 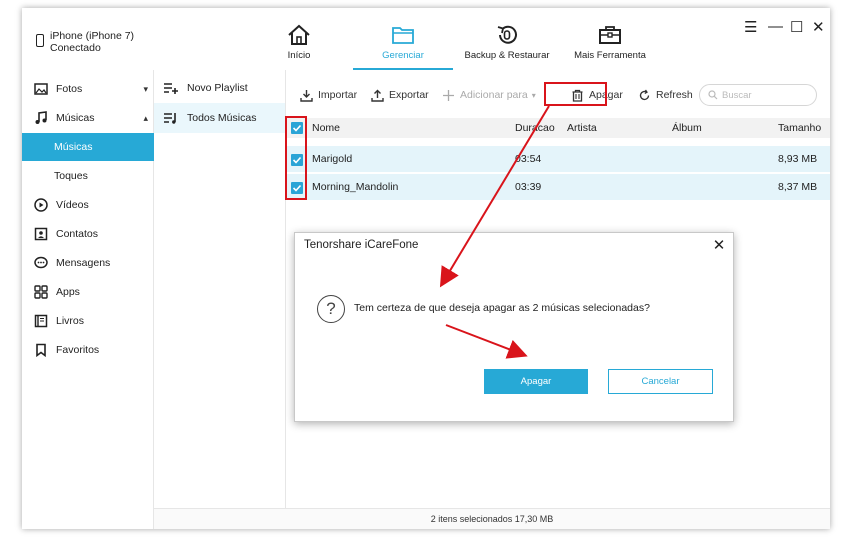 What do you see at coordinates (558, 187) in the screenshot?
I see `table-row: Morning_Mandolin 03:39 8,37 MB` at bounding box center [558, 187].